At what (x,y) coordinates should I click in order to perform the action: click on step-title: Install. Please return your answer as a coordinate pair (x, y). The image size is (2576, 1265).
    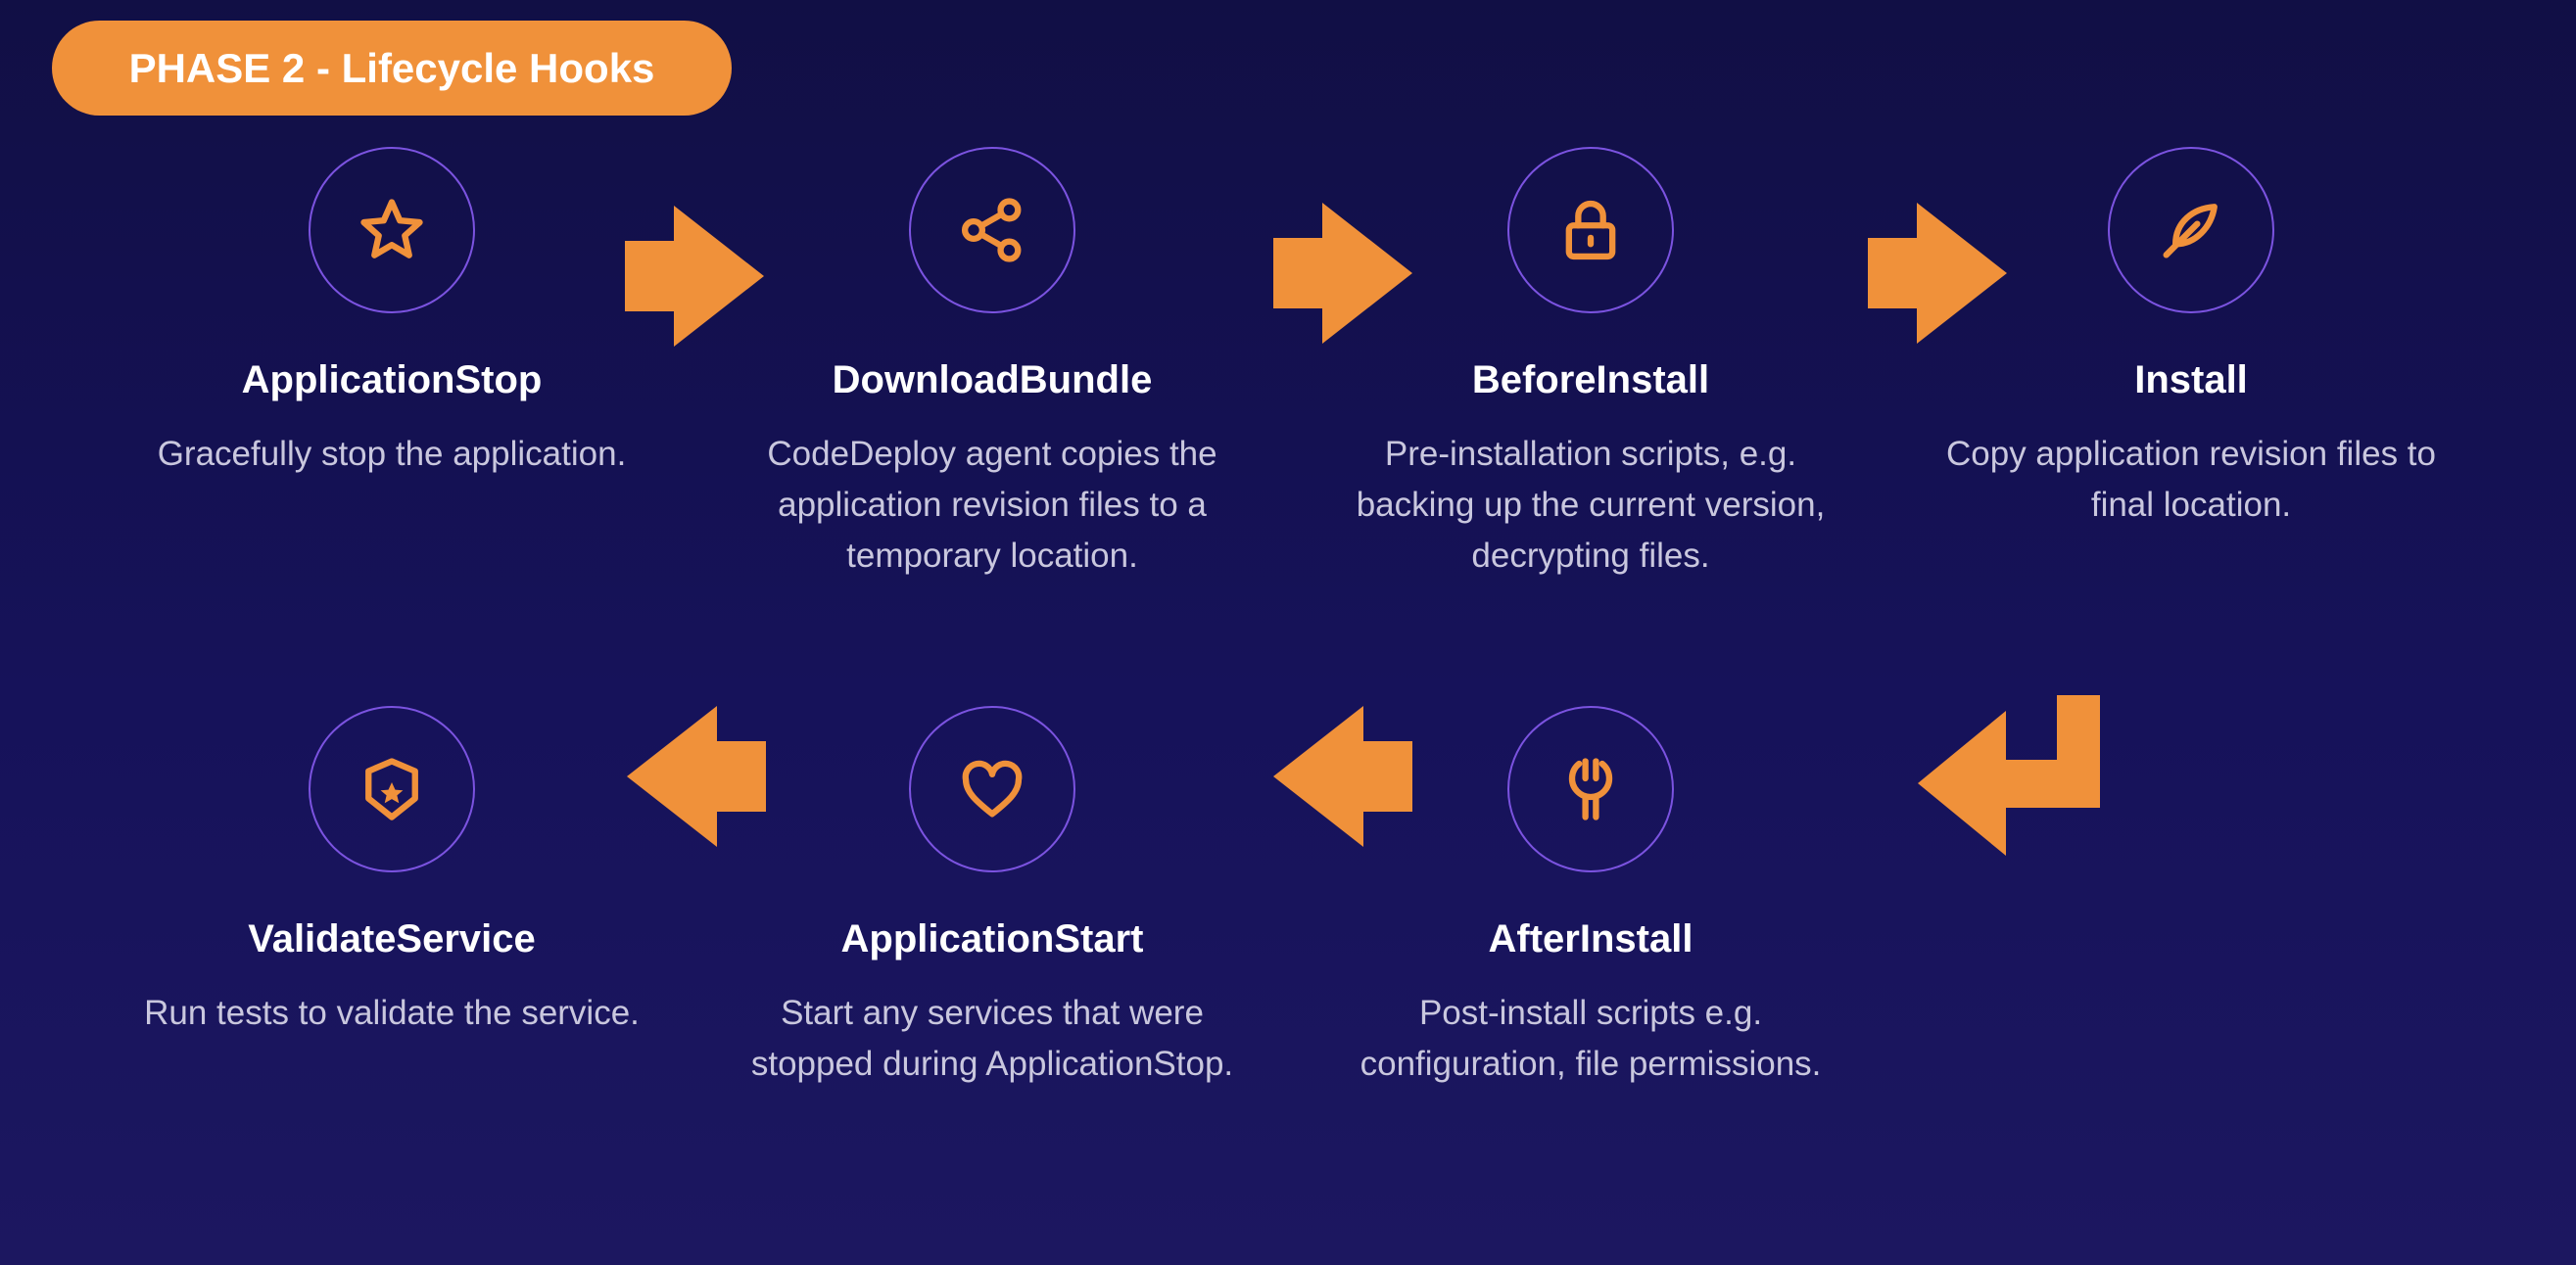
    Looking at the image, I should click on (2191, 379).